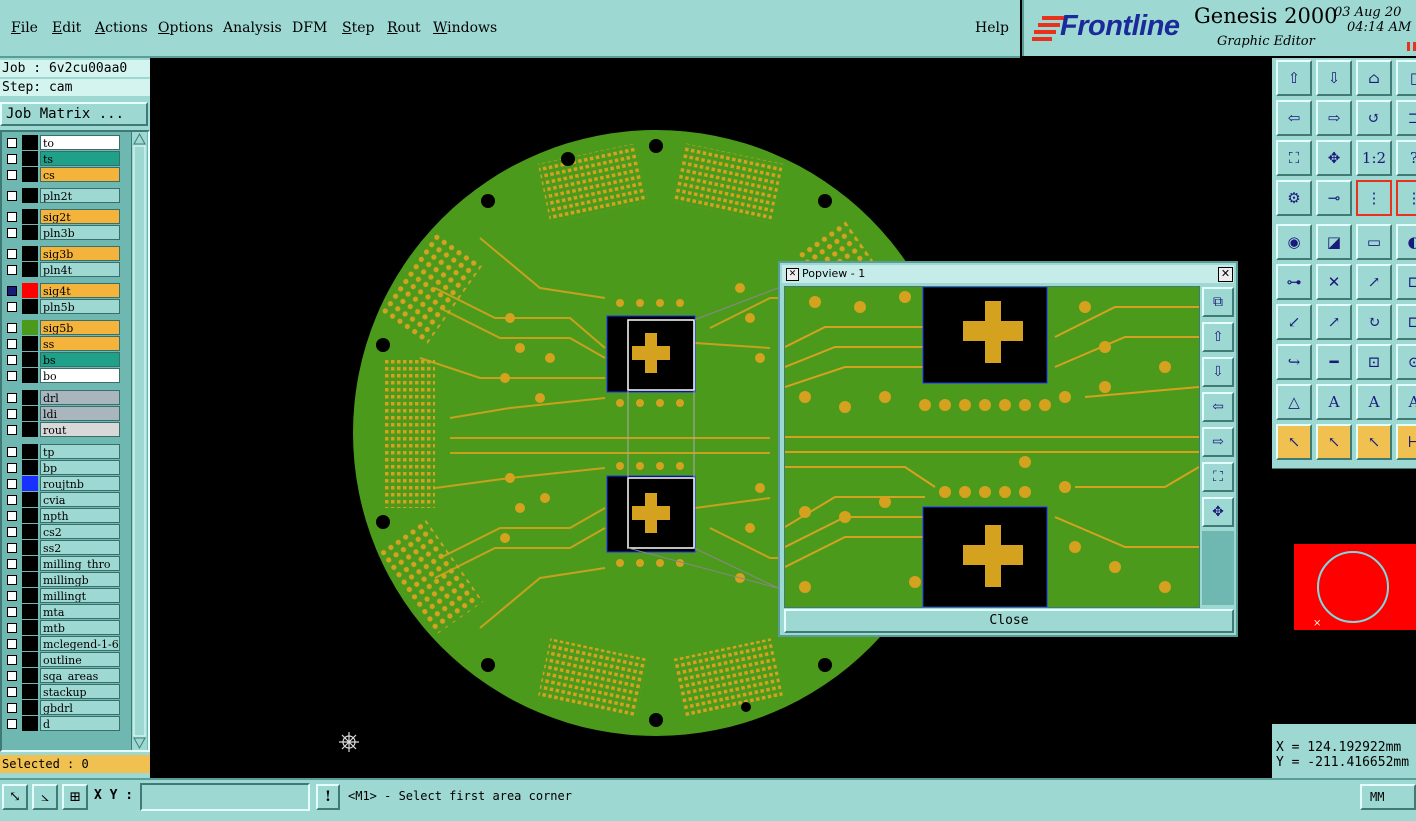 Image resolution: width=1416 pixels, height=821 pixels. I want to click on text-style-icon: A, so click(1406, 402).